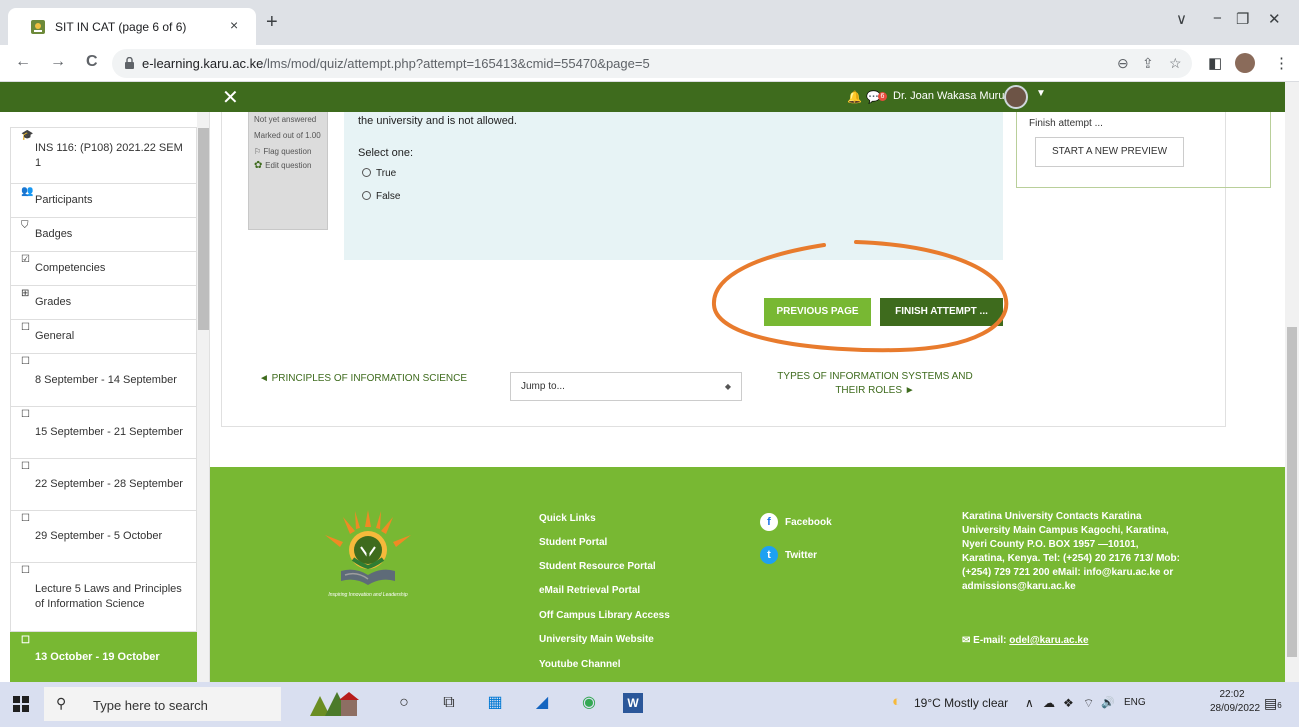 This screenshot has width=1299, height=727. Describe the element at coordinates (58, 62) in the screenshot. I see `forward-icon: →` at that location.